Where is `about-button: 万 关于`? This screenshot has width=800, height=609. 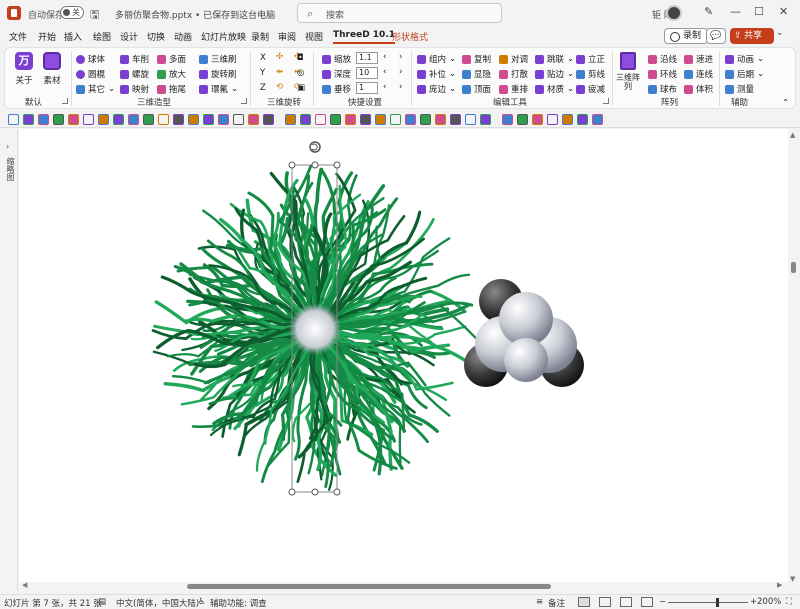
about-button: 万 关于 is located at coordinates (24, 69).